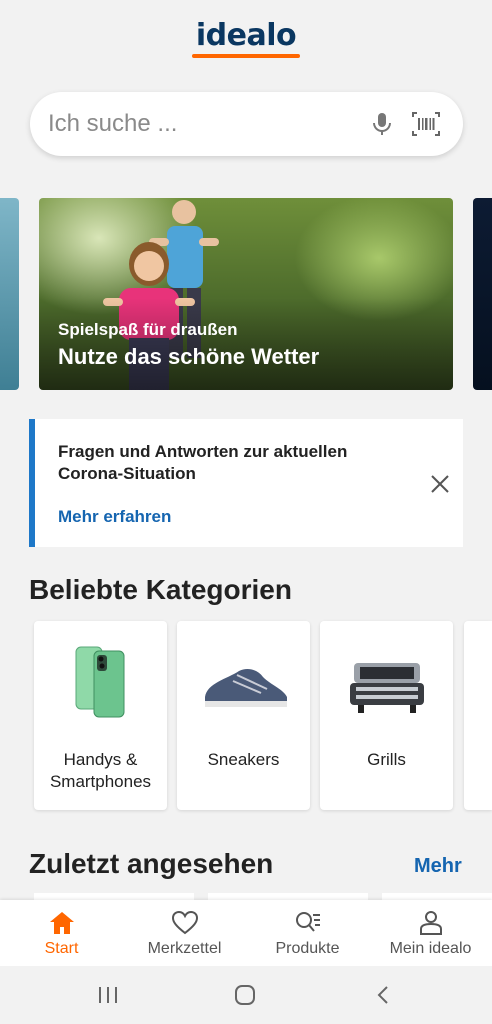 The width and height of the screenshot is (492, 1024). I want to click on app-header: idealo, so click(246, 40).